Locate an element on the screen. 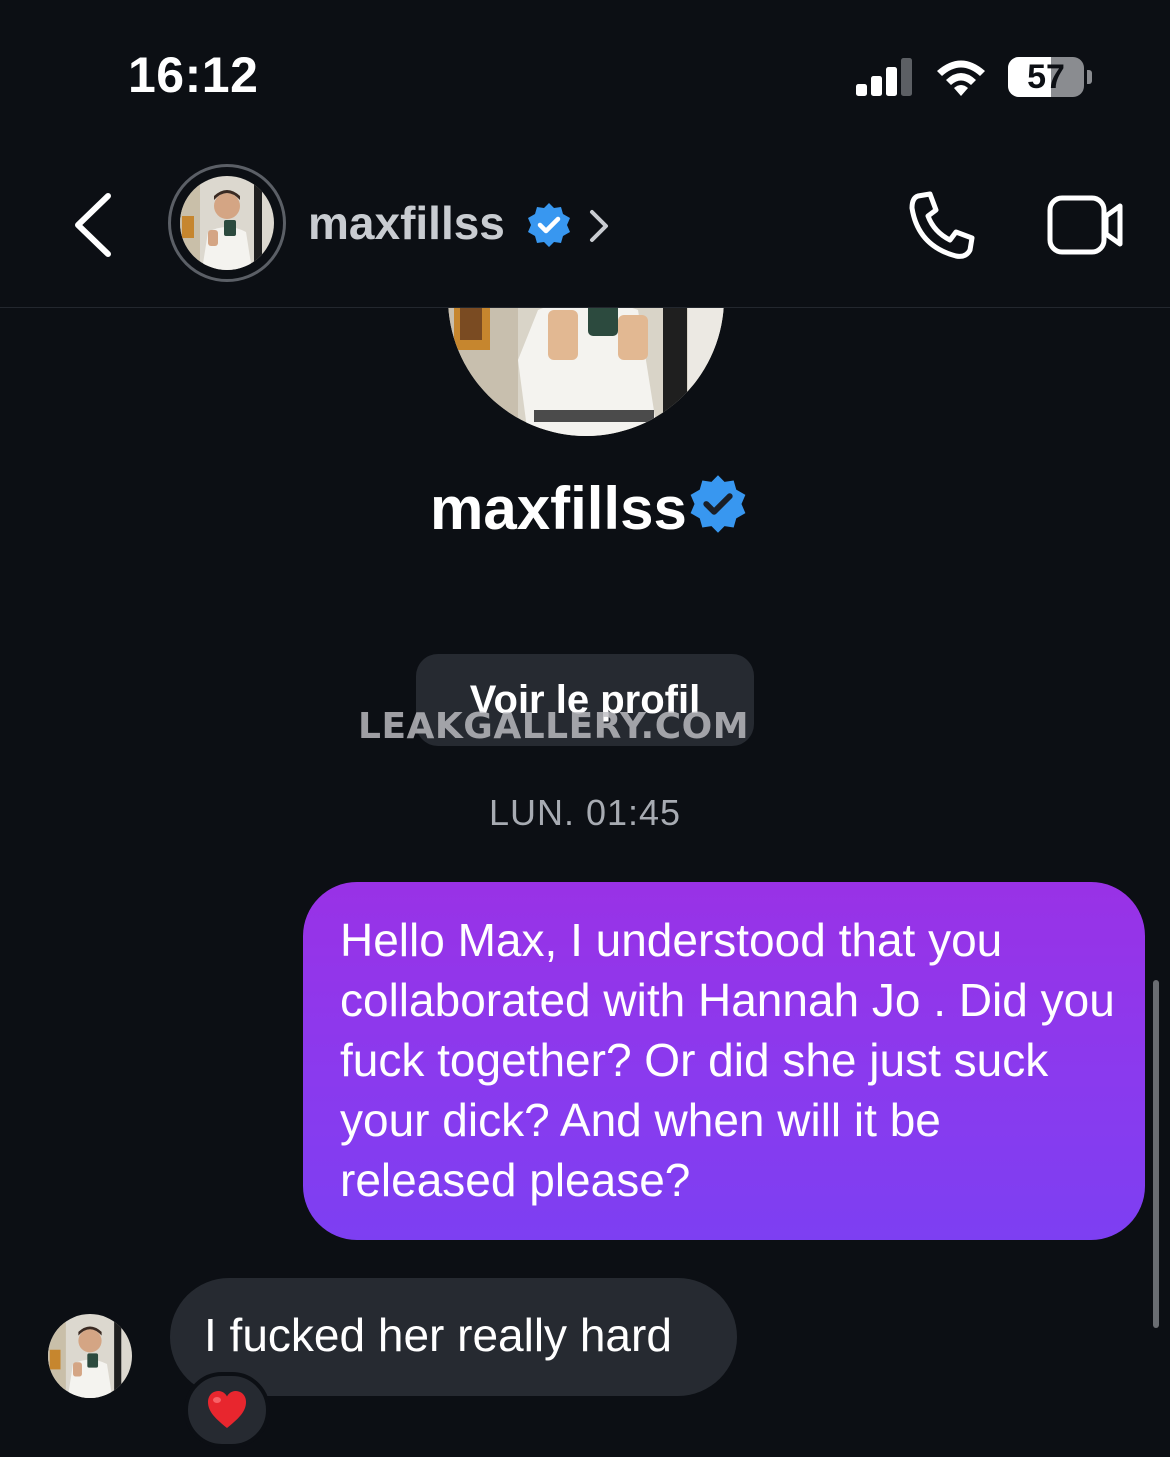  cellular-signal-icon is located at coordinates (884, 77).